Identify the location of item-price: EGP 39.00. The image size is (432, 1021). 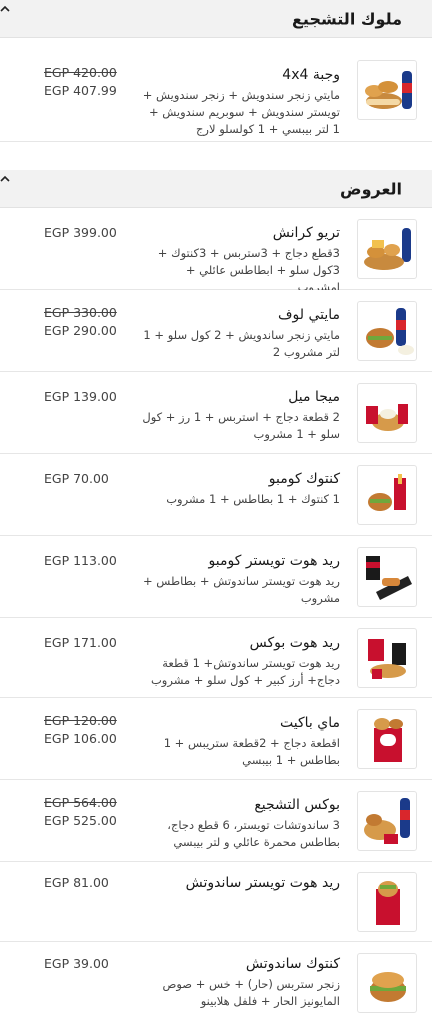
(76, 963).